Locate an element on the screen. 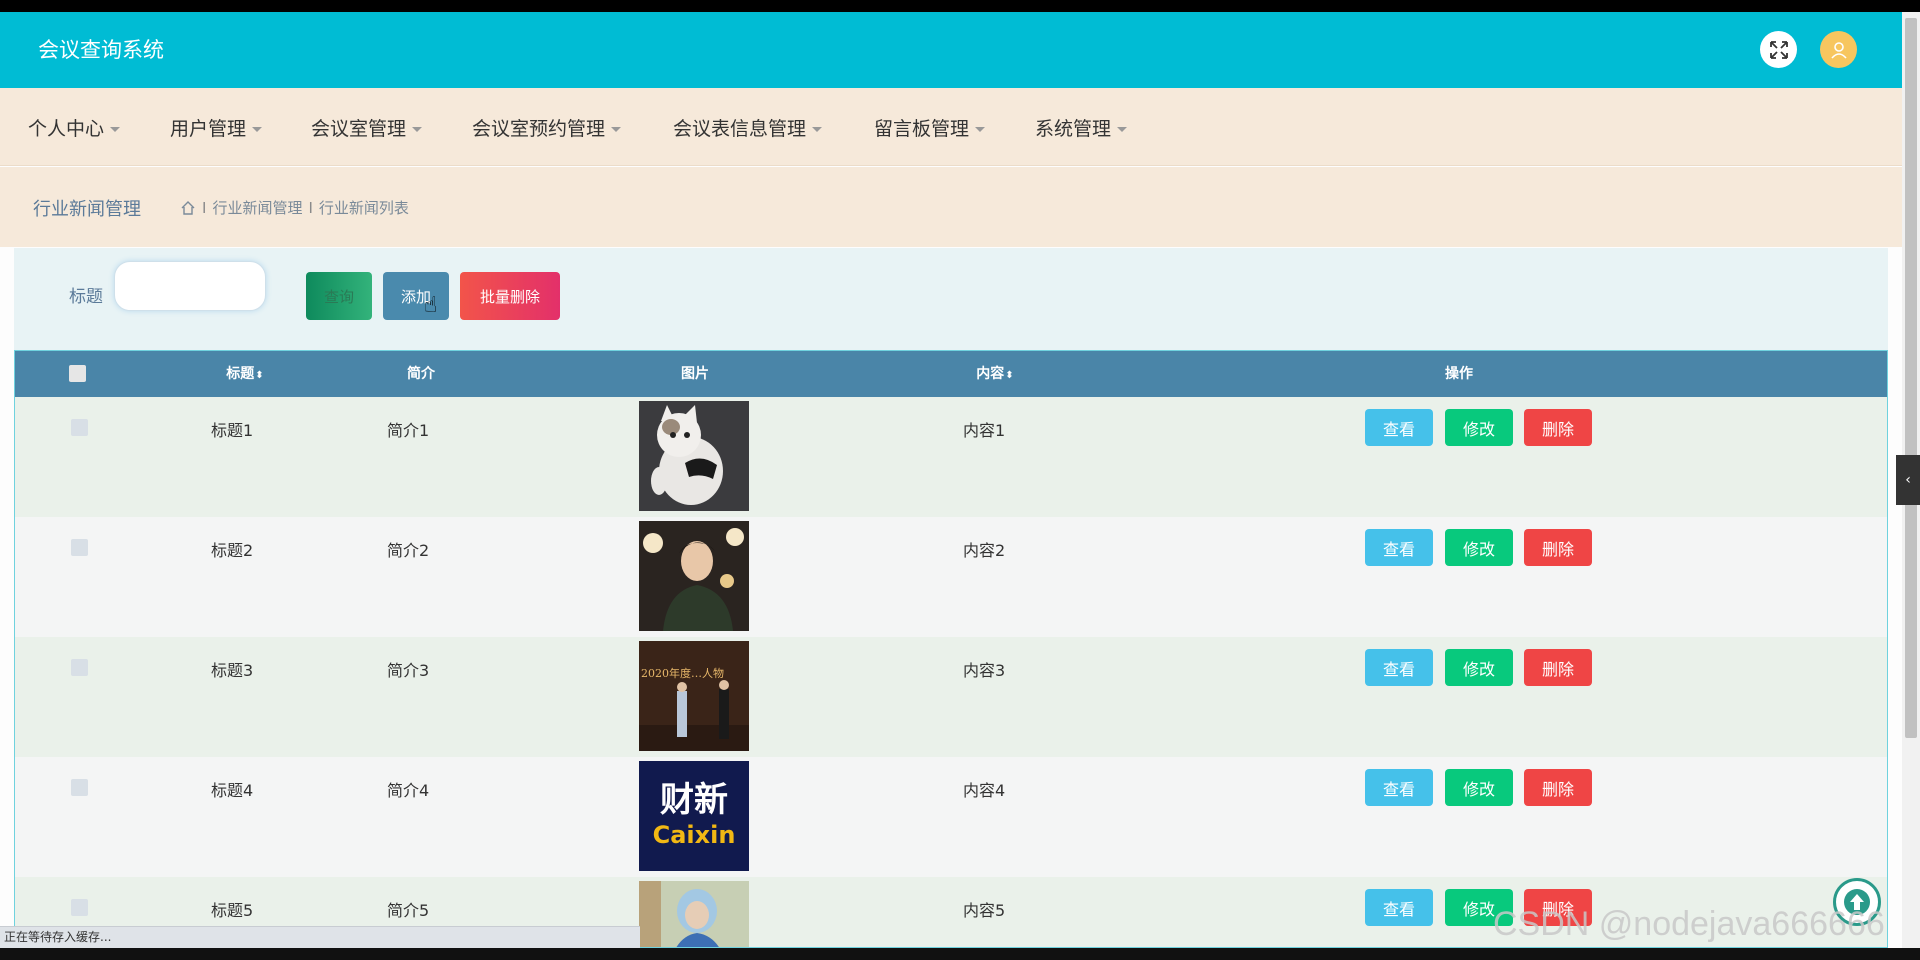 This screenshot has height=960, width=1920. column-header-content: 内容⬍ is located at coordinates (995, 374).